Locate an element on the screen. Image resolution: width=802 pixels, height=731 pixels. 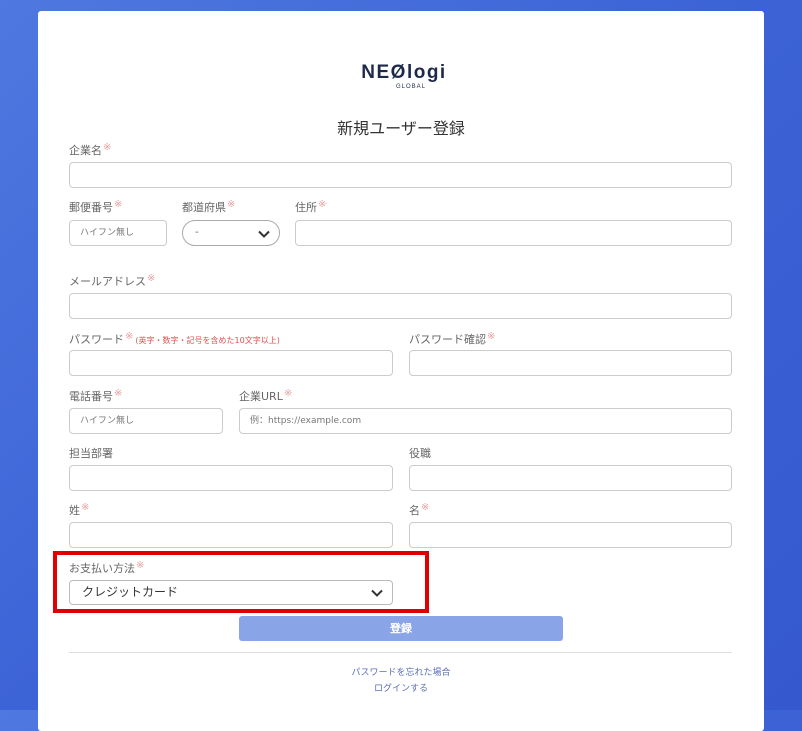
postal-code-label-text: 郵便番号 is located at coordinates (91, 207).